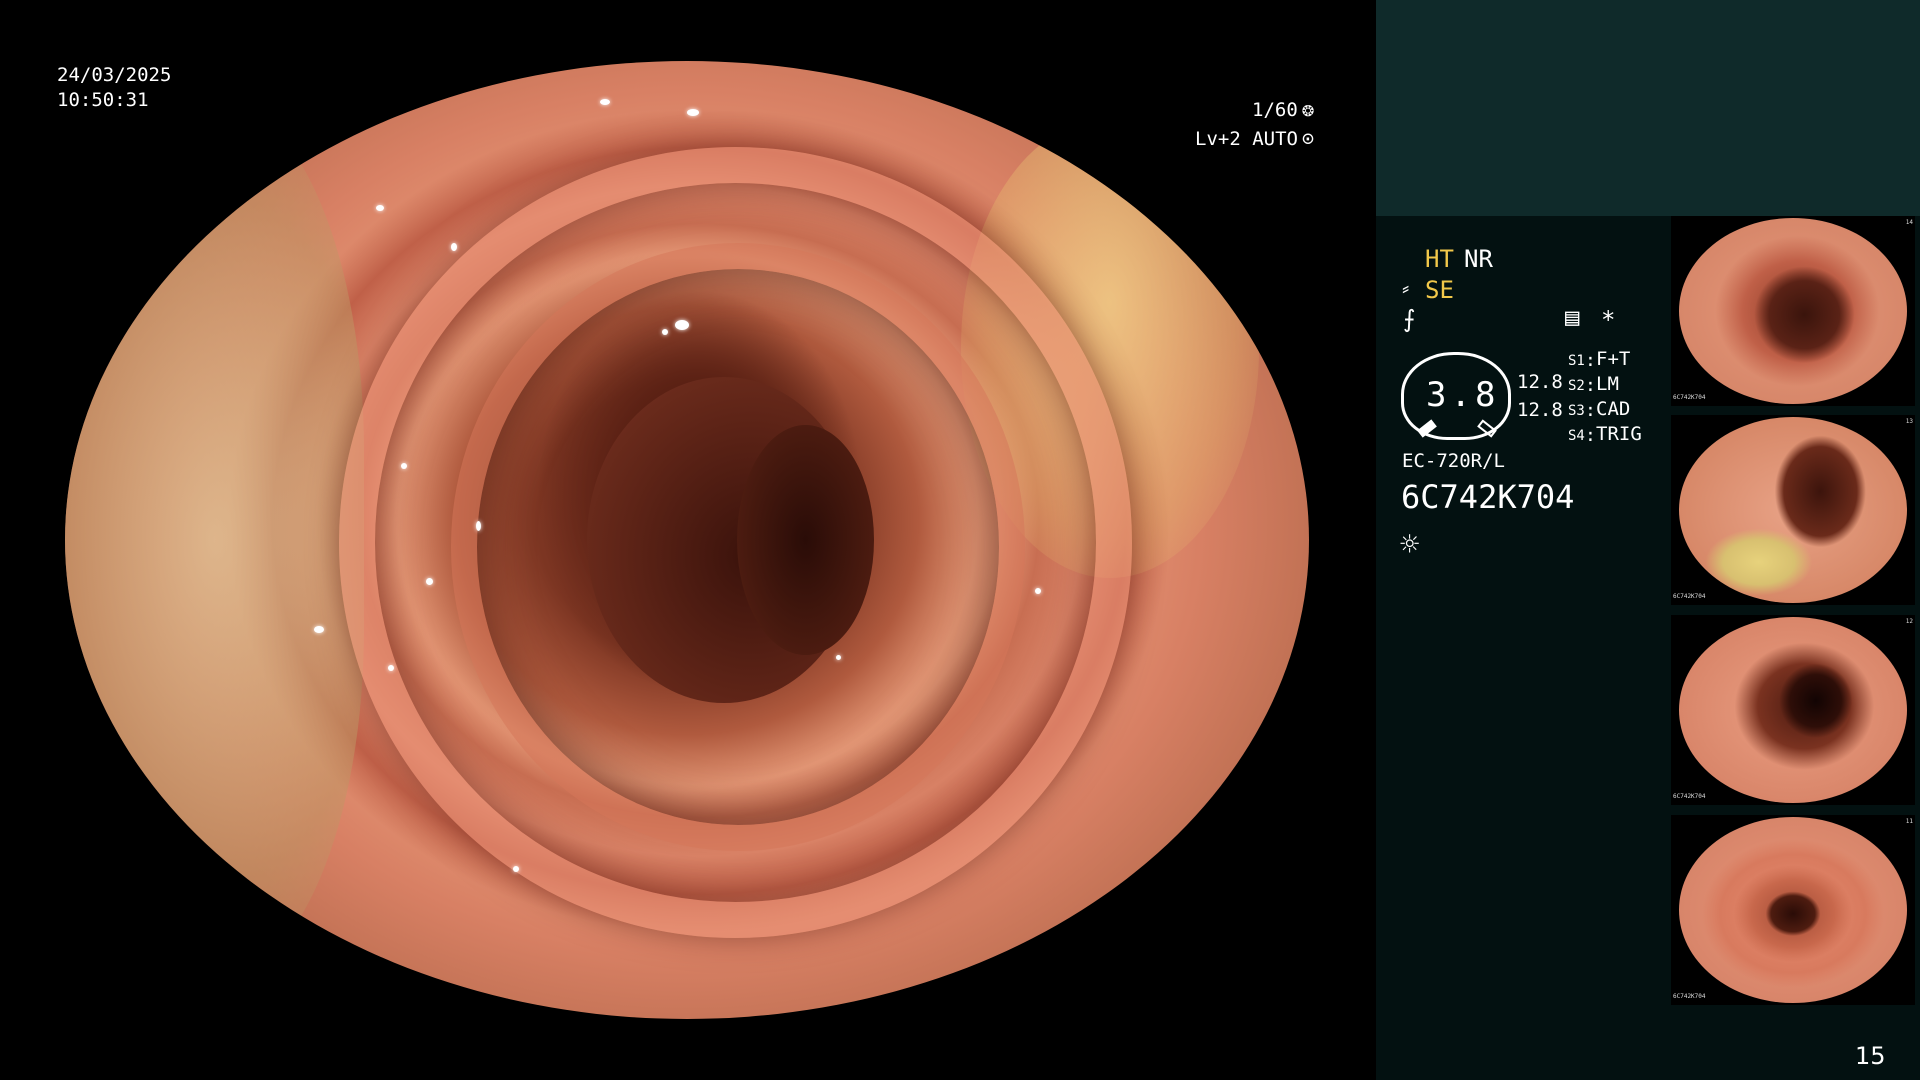 The image size is (1920, 1080). I want to click on thumbnail-3: 6C742K704 12, so click(1793, 710).